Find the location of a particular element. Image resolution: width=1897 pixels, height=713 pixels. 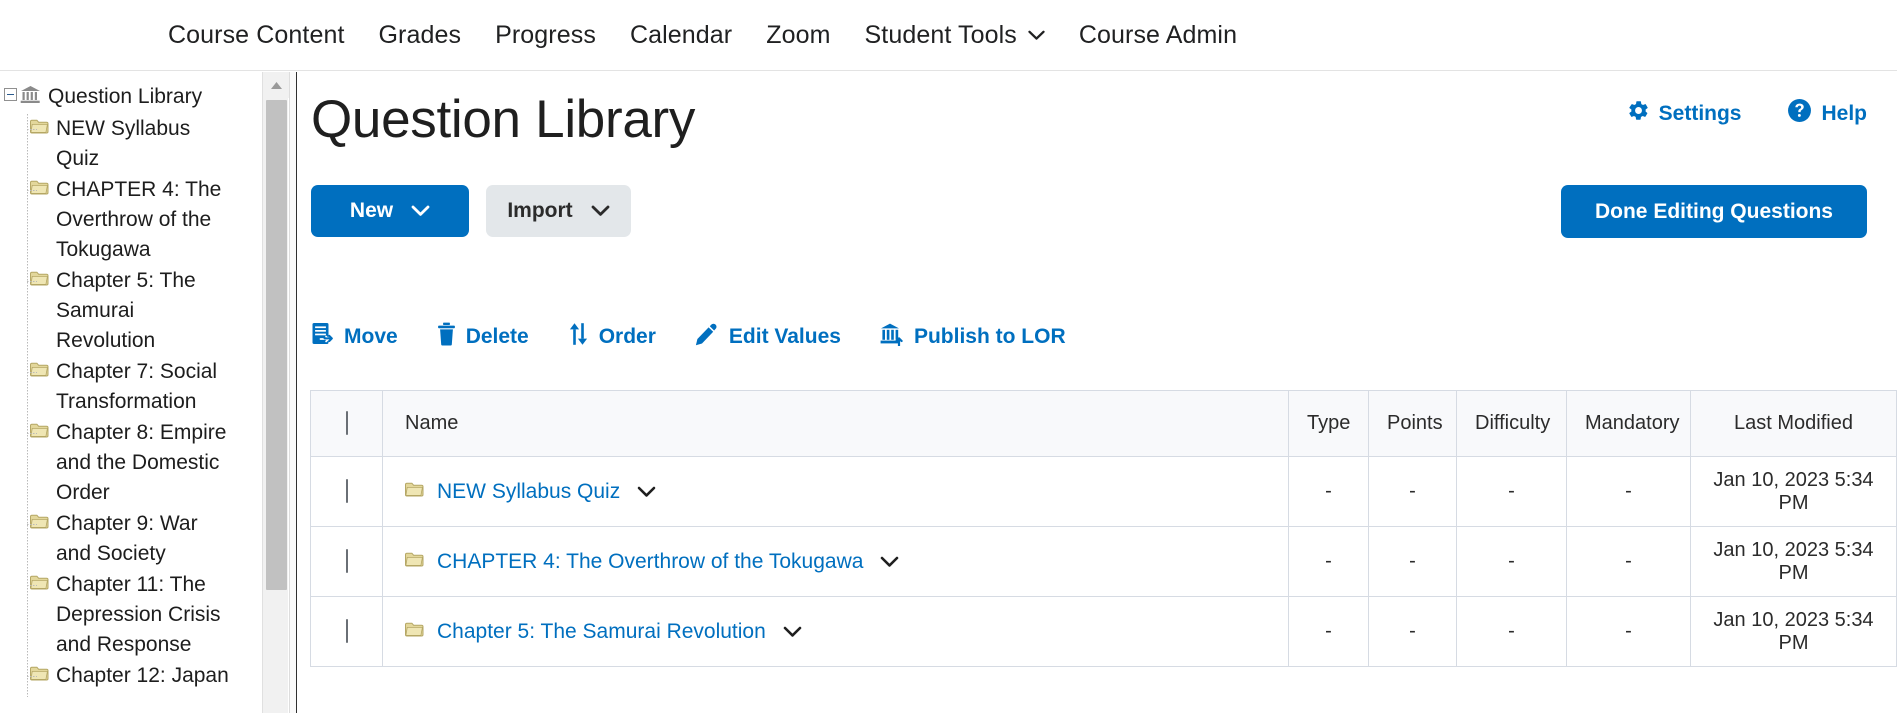

column-header-name: Name is located at coordinates (835, 423).